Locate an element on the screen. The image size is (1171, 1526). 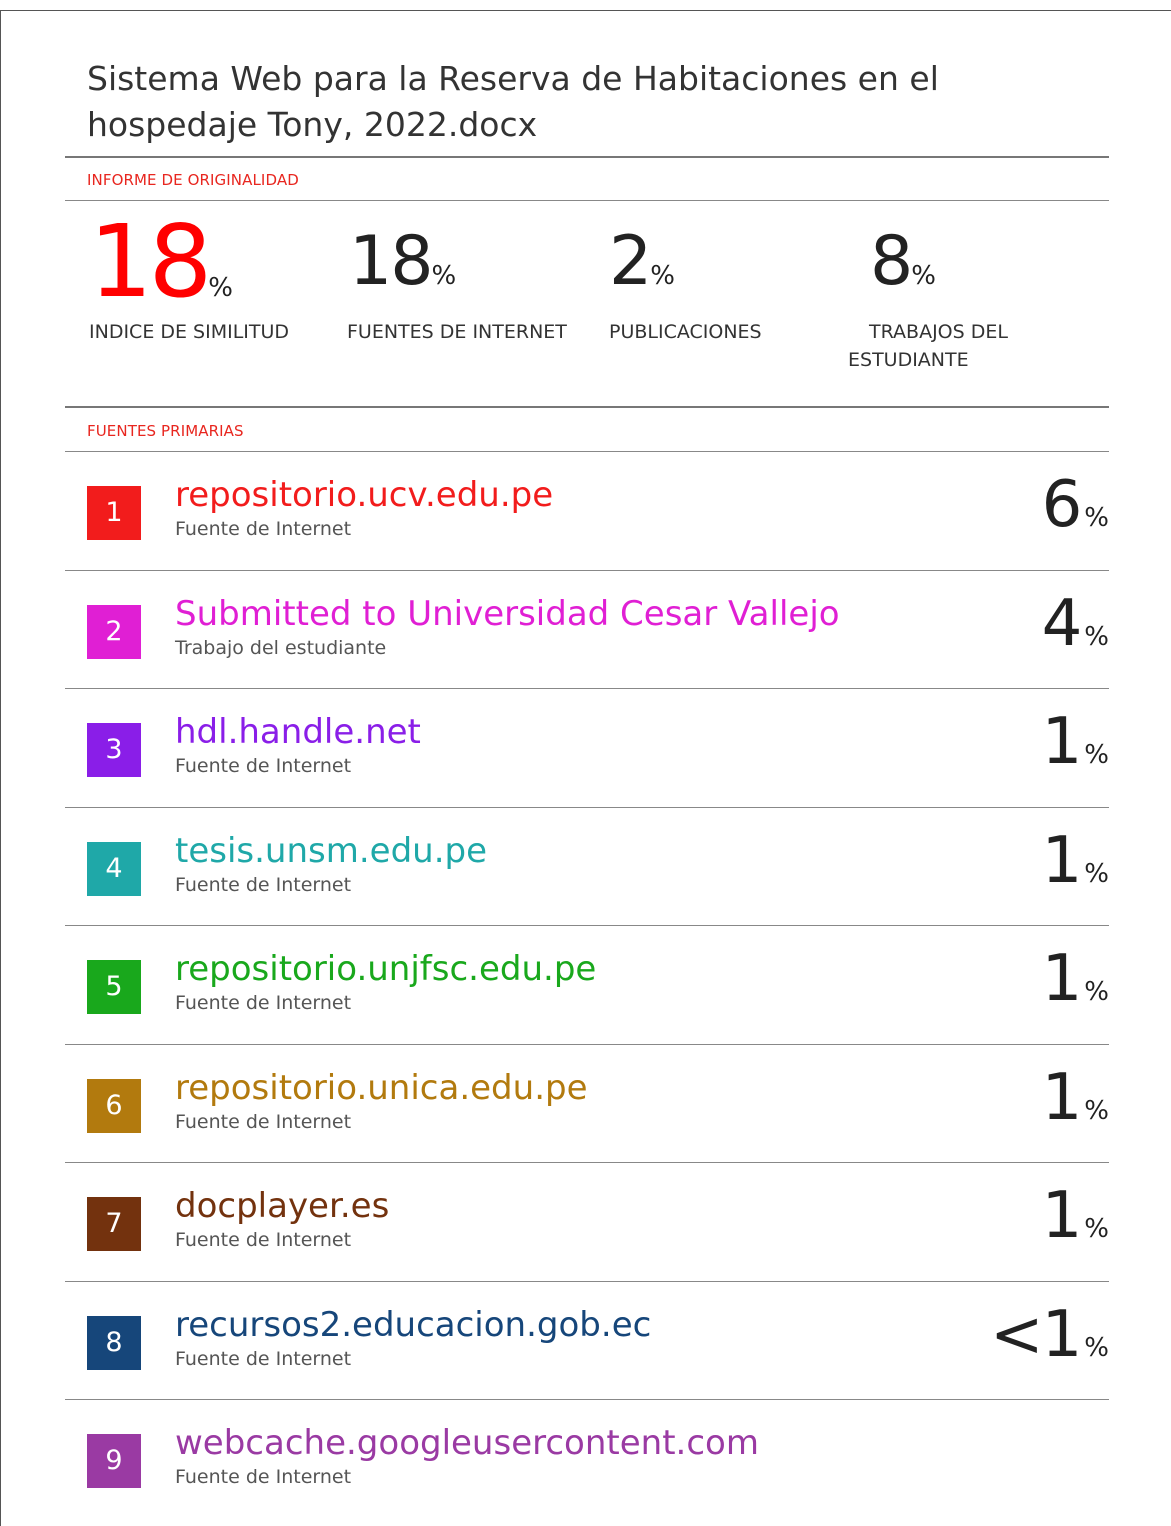
source-rank-badge: 8 is located at coordinates (114, 1342).